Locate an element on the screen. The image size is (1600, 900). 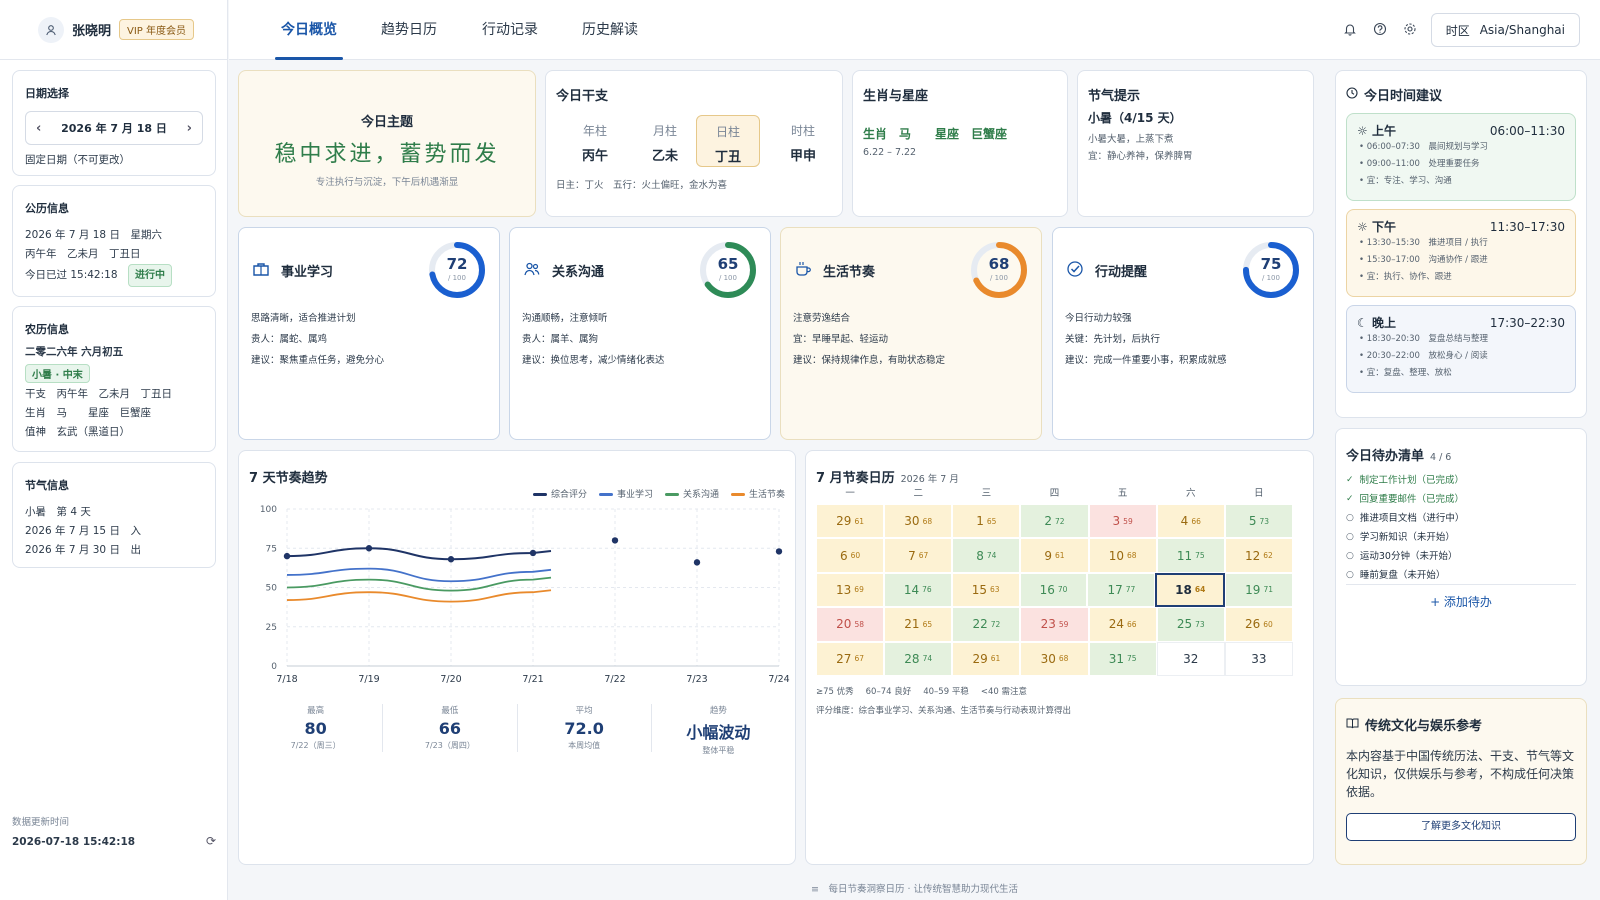
legend-label: 综合评分 is located at coordinates (568, 495).